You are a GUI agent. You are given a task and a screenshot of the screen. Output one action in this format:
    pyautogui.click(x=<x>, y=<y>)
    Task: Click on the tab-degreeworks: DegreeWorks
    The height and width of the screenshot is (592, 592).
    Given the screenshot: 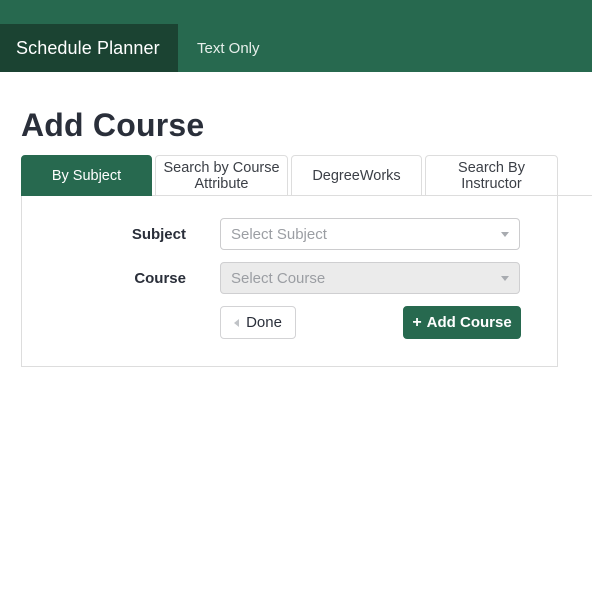 What is the action you would take?
    pyautogui.click(x=356, y=175)
    